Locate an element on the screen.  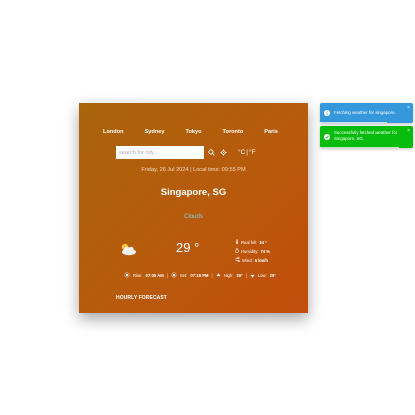
toast-message: Fetching weather for singapore. is located at coordinates (365, 112).